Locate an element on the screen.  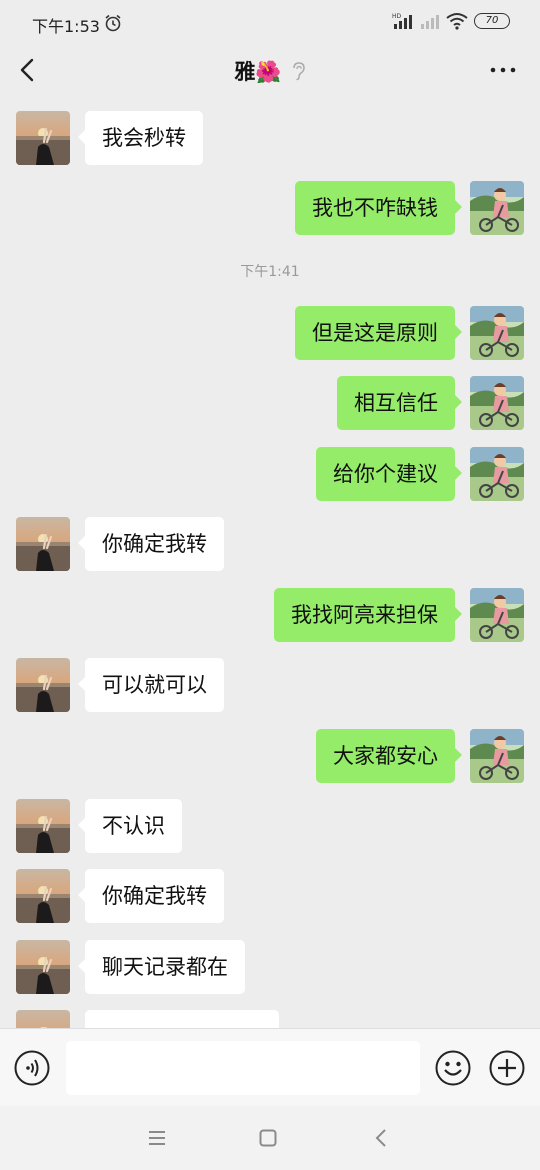
chat-header: 雅🌺 is located at coordinates (270, 71).